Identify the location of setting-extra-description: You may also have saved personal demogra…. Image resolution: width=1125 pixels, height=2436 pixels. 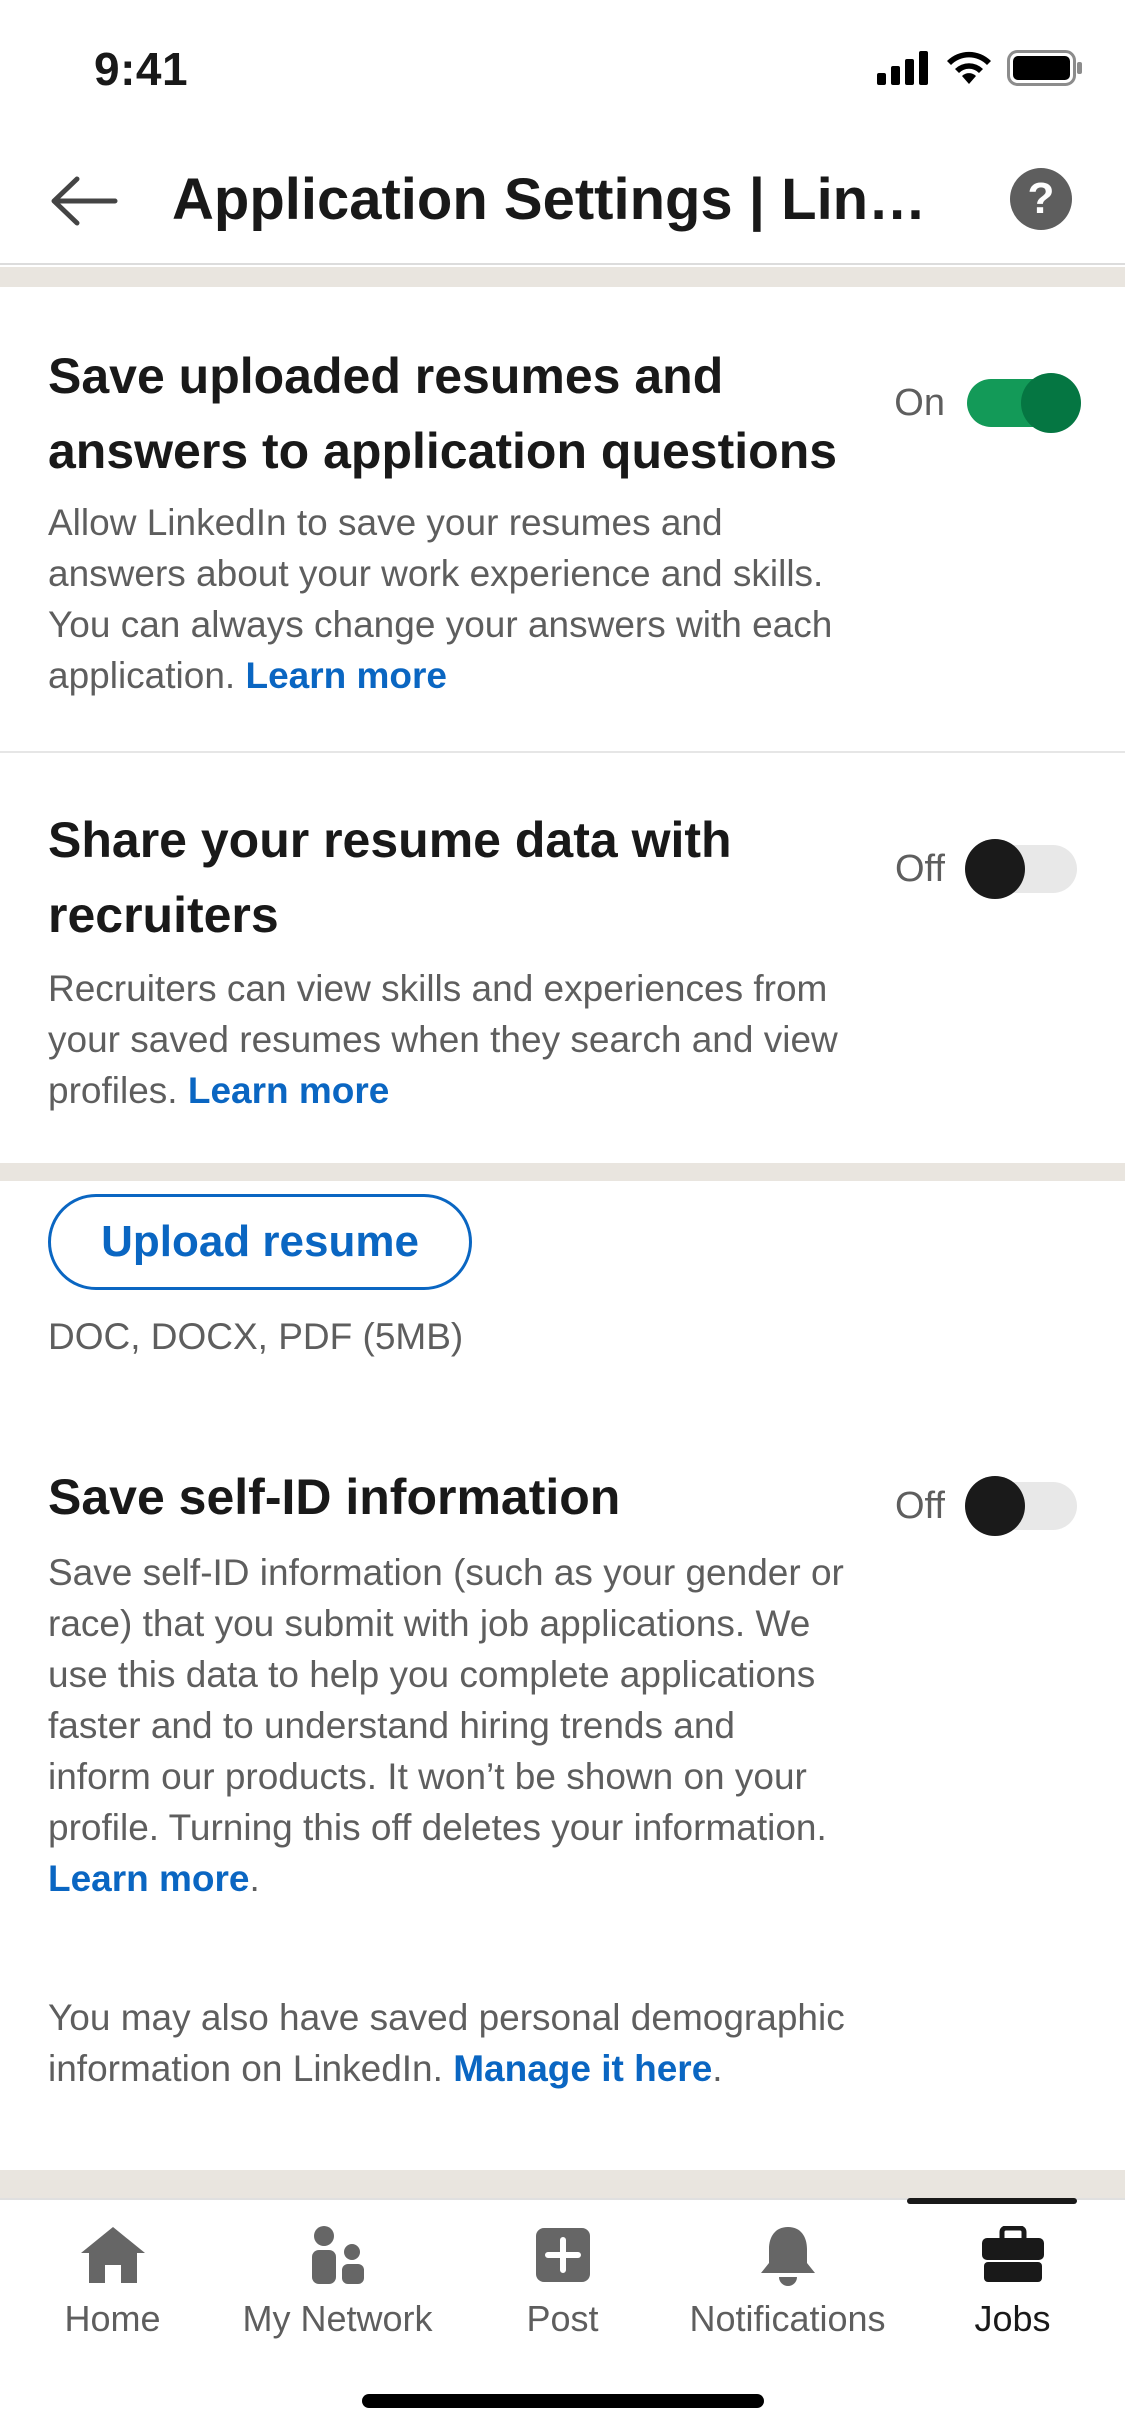
(448, 2043).